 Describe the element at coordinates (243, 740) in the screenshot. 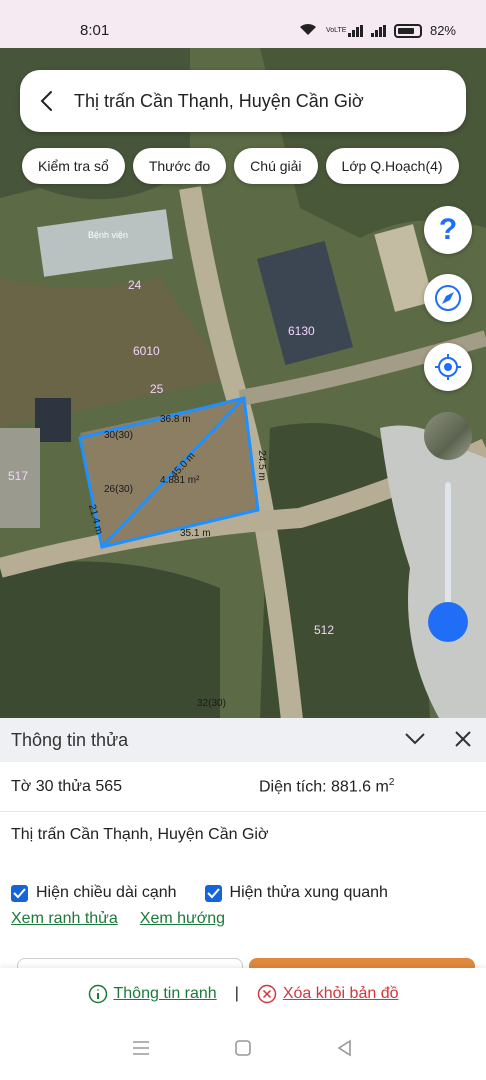

I see `sheet-header: Thông tin thửa` at that location.